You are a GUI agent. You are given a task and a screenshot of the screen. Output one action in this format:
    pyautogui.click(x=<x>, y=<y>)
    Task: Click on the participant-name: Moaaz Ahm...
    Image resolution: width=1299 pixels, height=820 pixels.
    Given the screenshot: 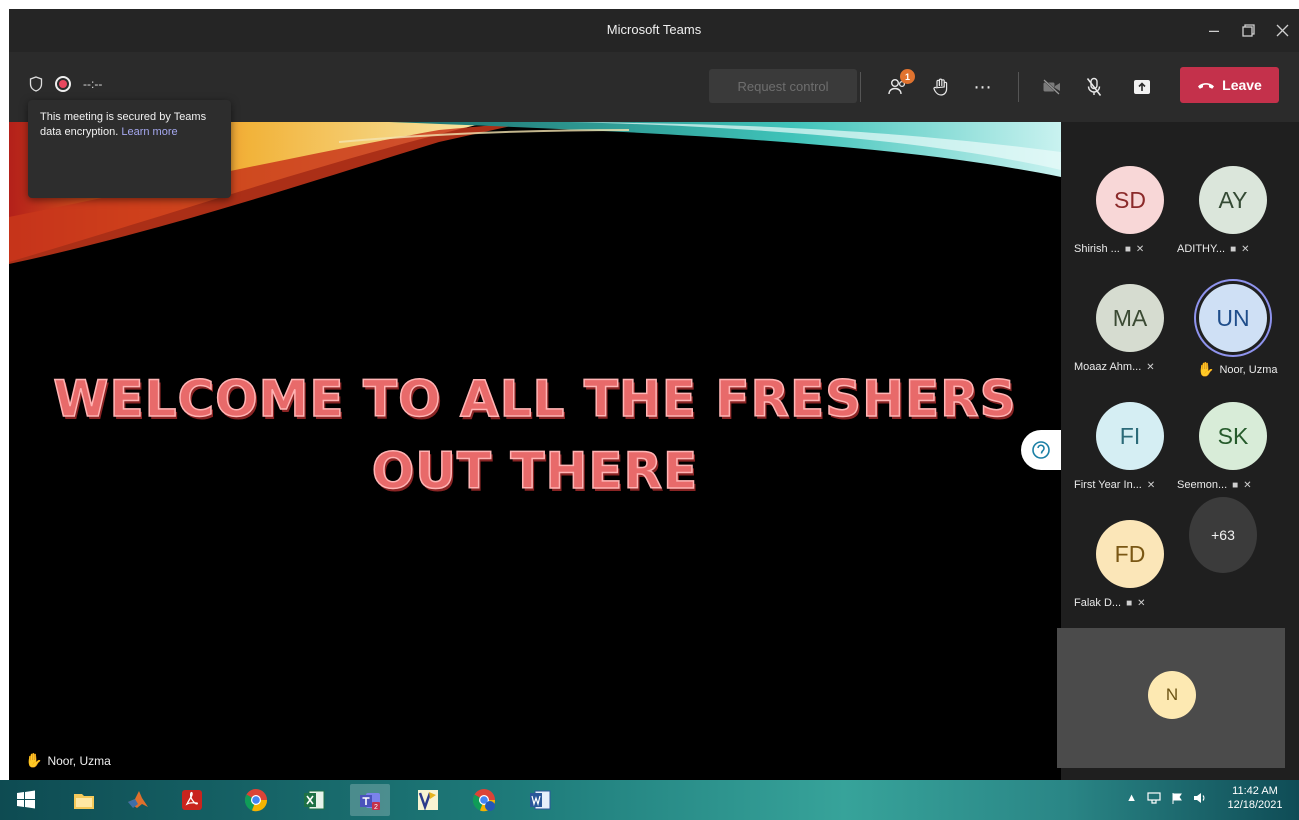 What is the action you would take?
    pyautogui.click(x=1108, y=367)
    